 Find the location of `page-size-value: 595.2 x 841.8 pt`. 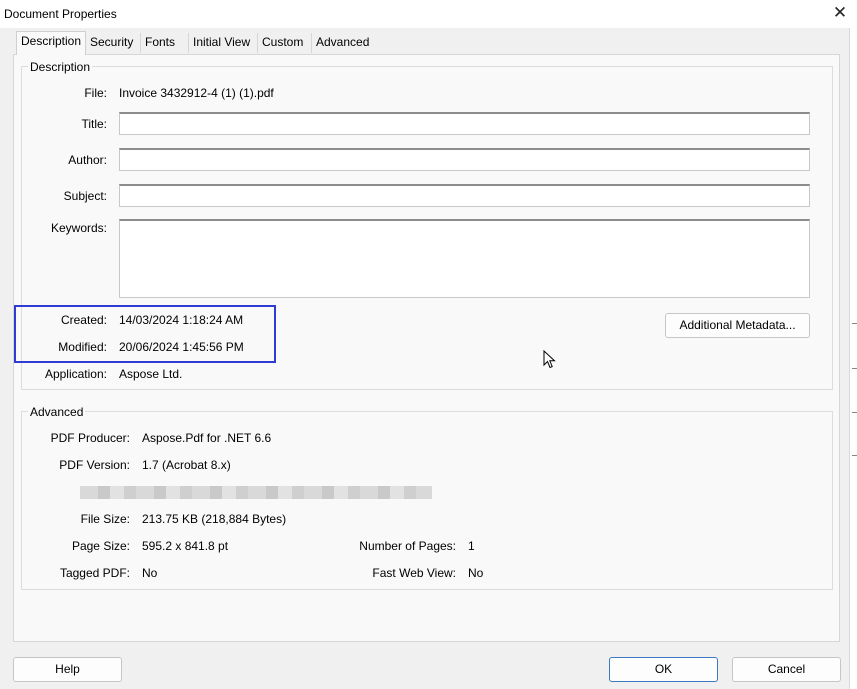

page-size-value: 595.2 x 841.8 pt is located at coordinates (185, 546).